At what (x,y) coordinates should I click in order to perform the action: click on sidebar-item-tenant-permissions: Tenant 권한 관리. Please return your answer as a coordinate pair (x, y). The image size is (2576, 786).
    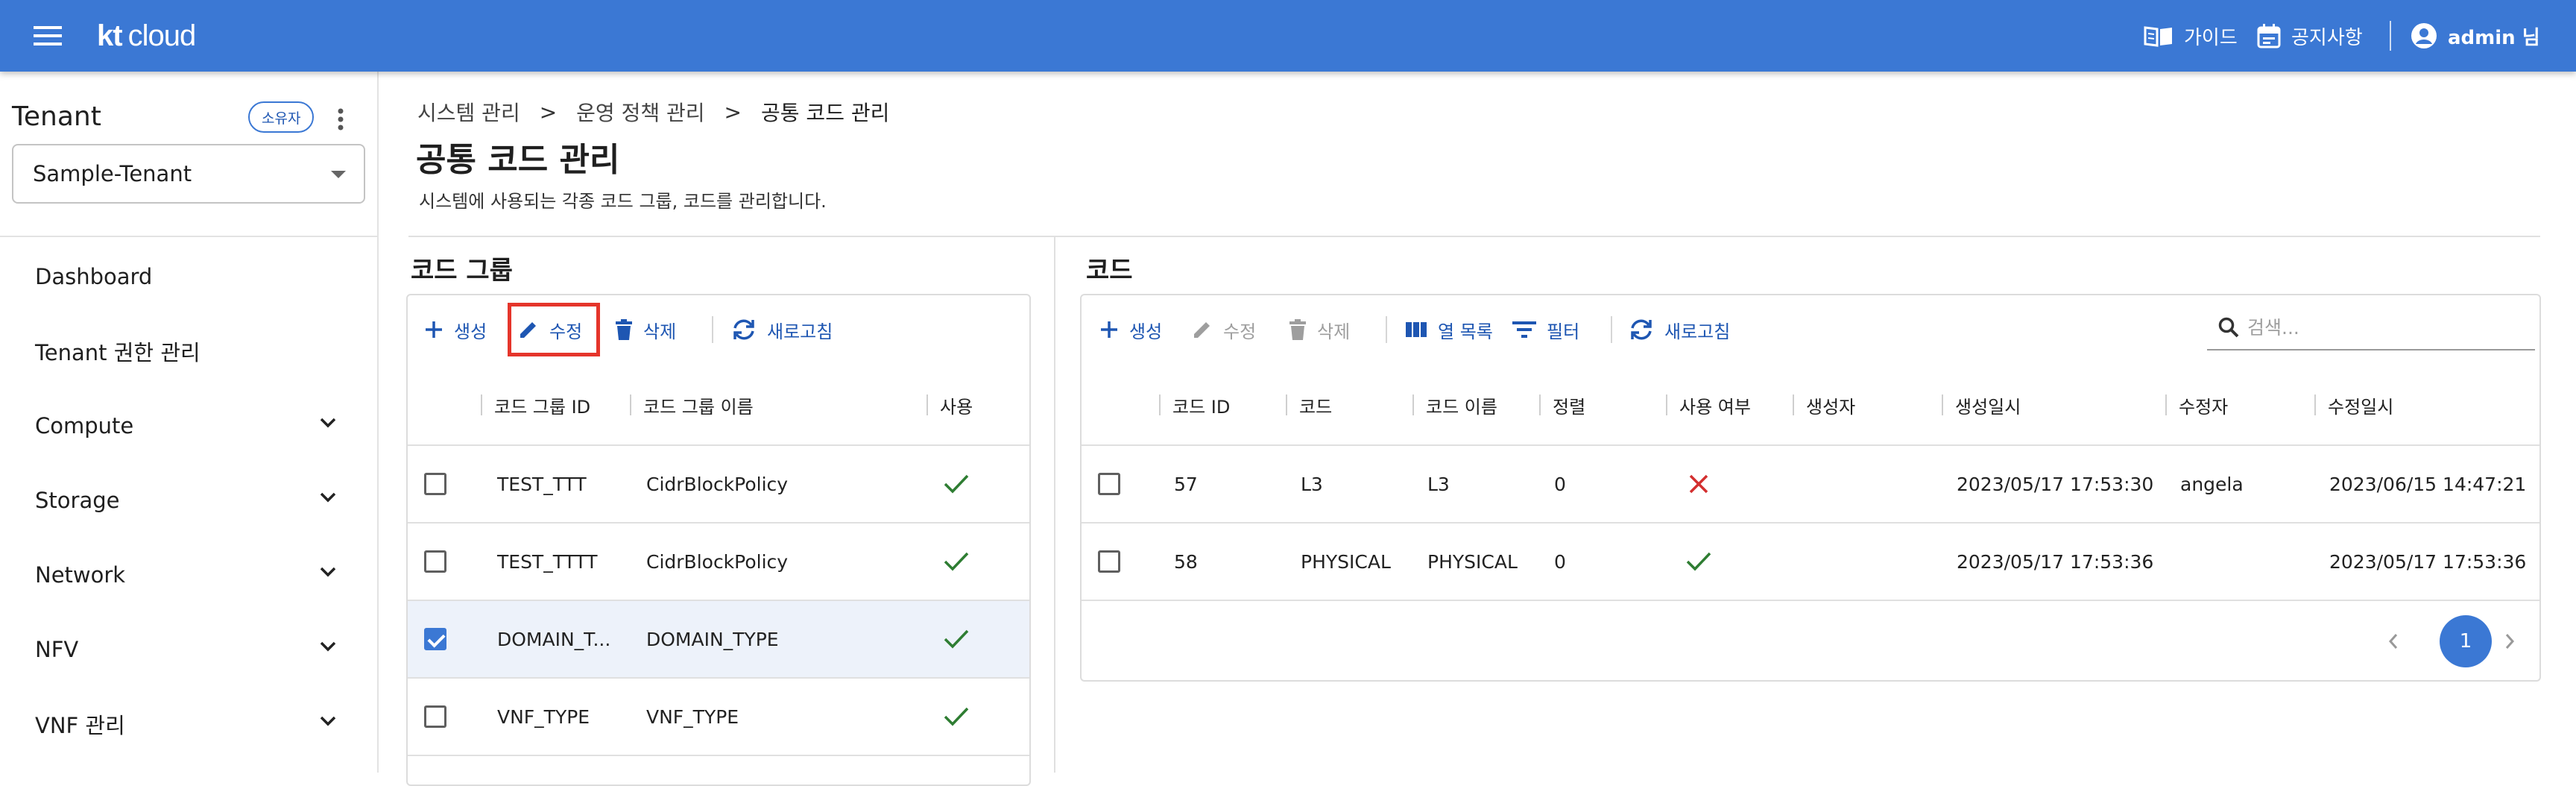
    Looking at the image, I should click on (188, 351).